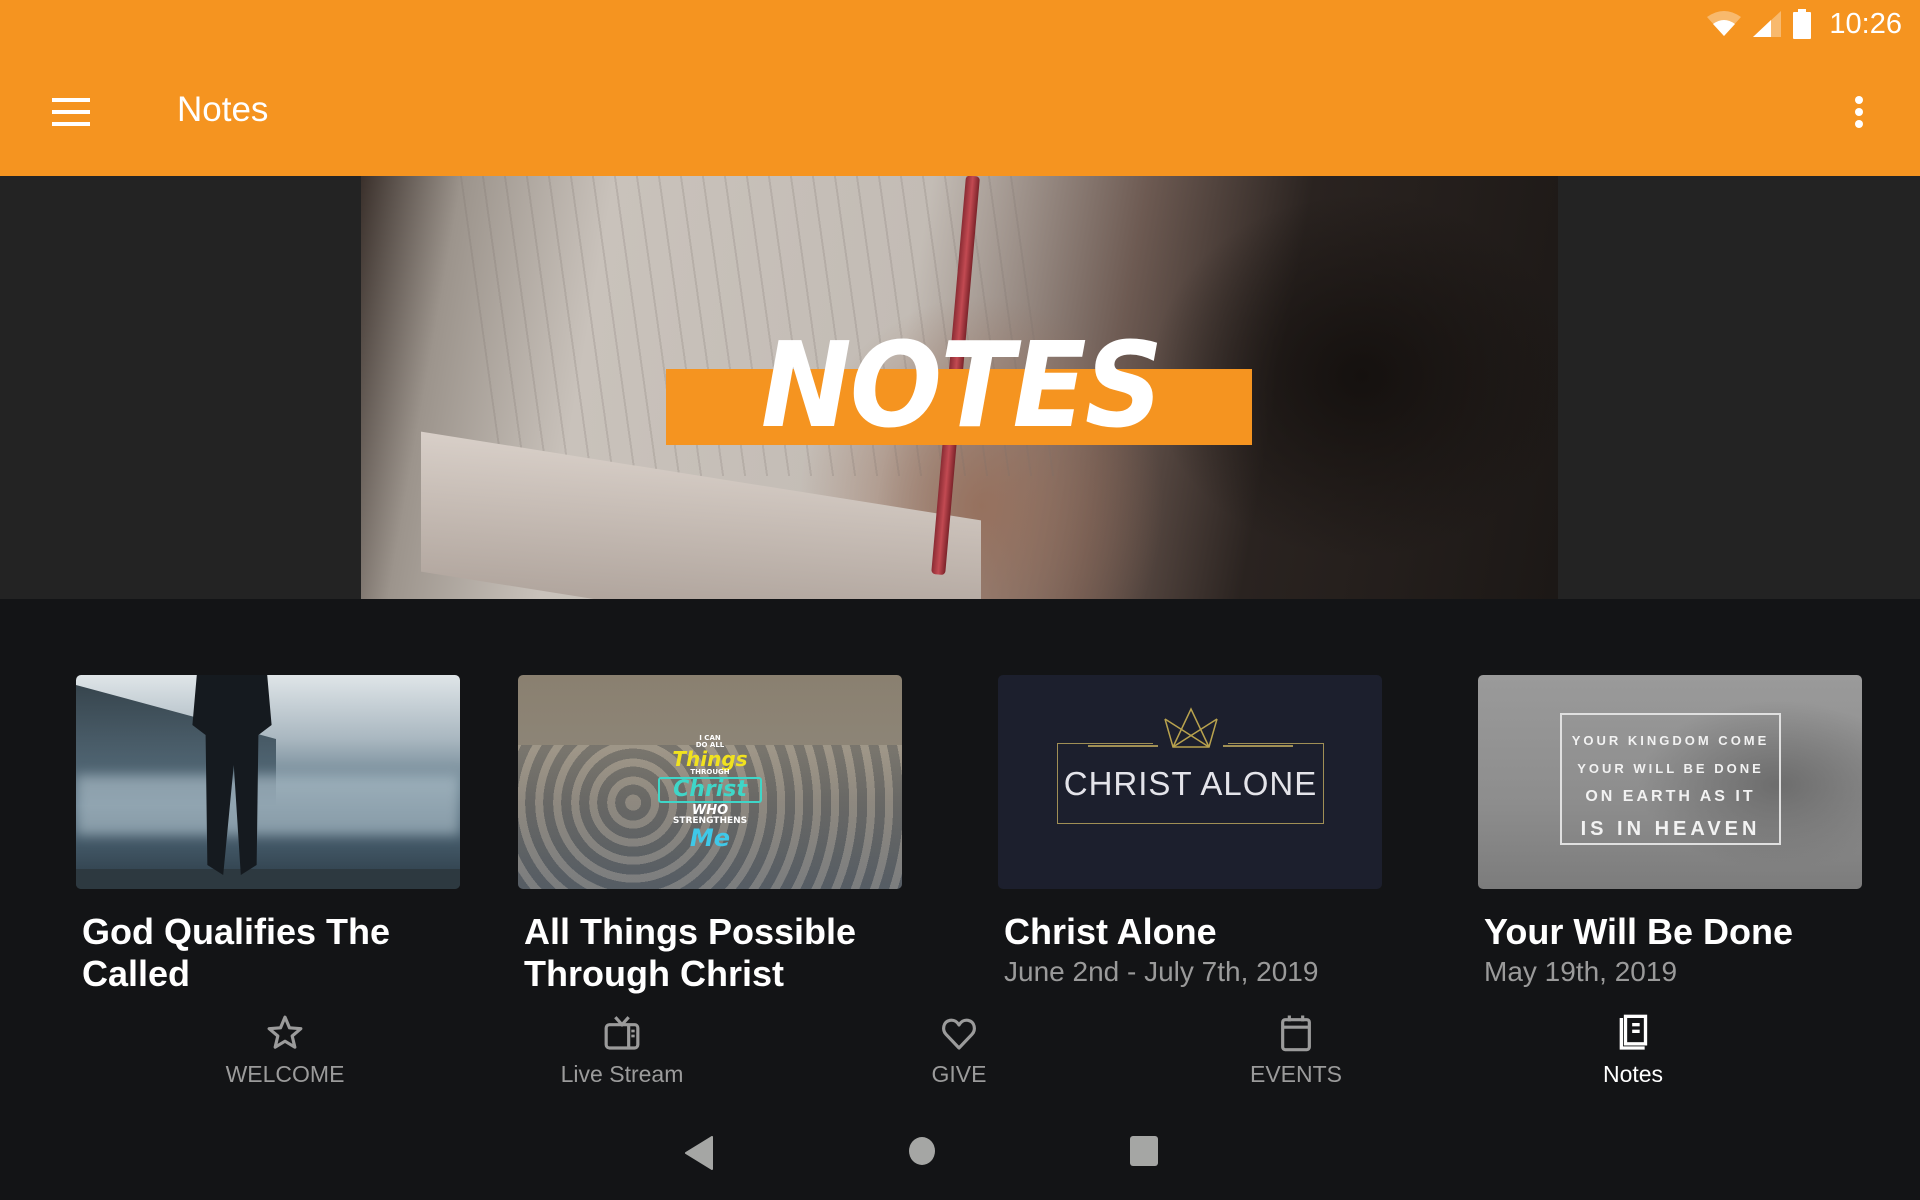 This screenshot has width=1920, height=1200. What do you see at coordinates (710, 759) in the screenshot?
I see `verse-line: Things` at bounding box center [710, 759].